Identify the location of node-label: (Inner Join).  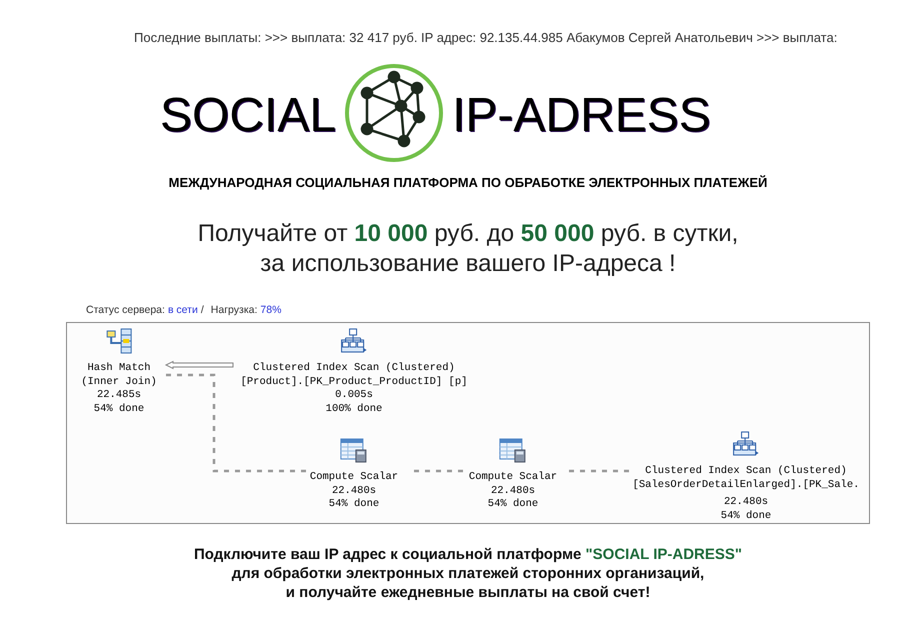
(119, 382).